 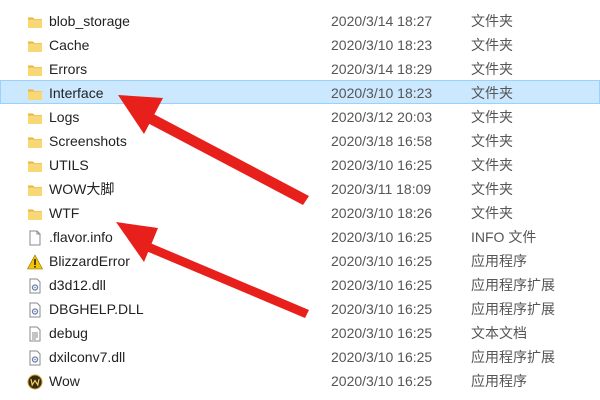 What do you see at coordinates (89, 261) in the screenshot?
I see `file-name: BlizzardError` at bounding box center [89, 261].